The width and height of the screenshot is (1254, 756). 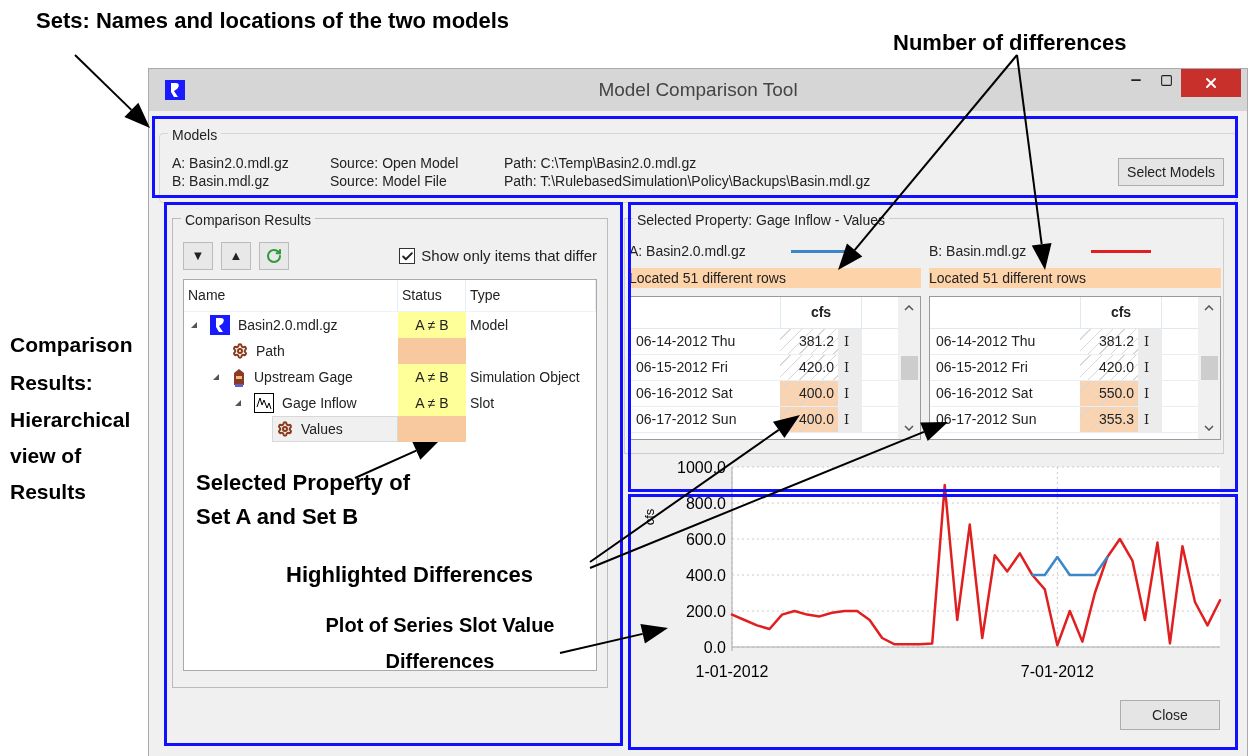 I want to click on x-tick-label: 1-01-2012, so click(x=732, y=671).